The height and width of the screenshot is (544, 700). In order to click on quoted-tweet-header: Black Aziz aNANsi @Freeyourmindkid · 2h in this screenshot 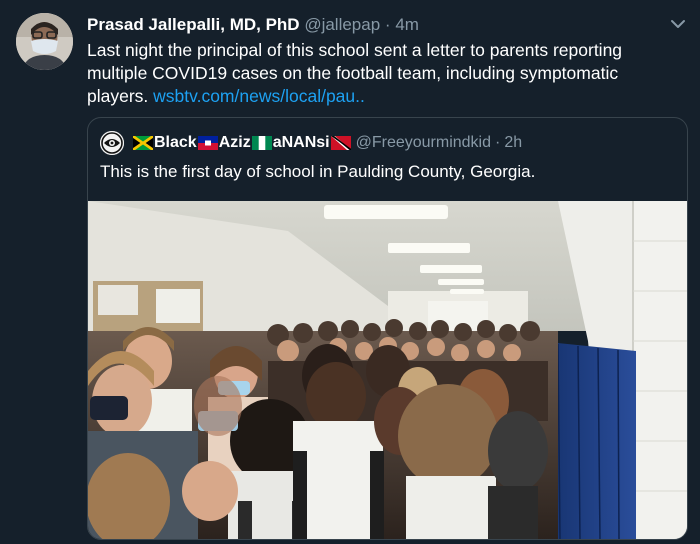, I will do `click(327, 143)`.